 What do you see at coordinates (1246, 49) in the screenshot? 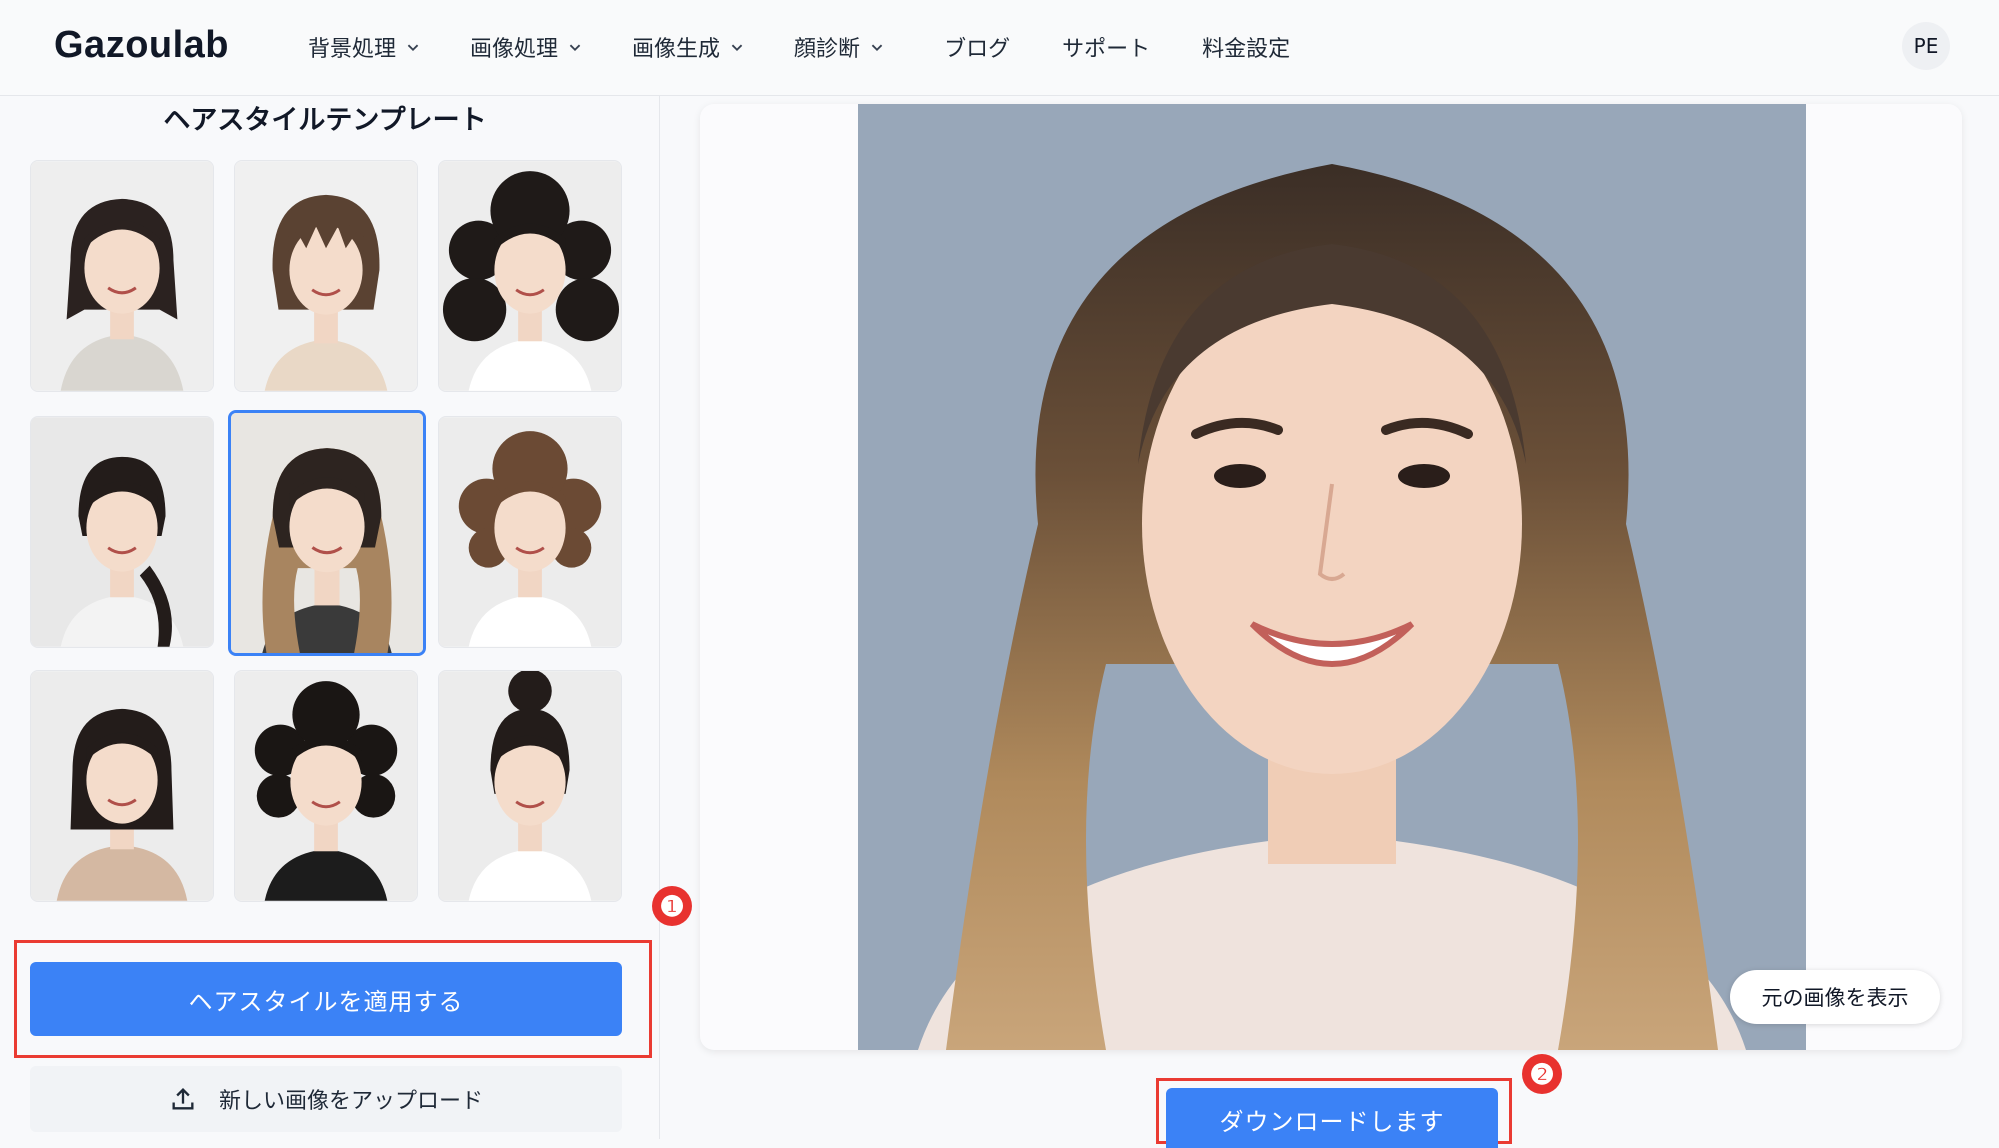
I see `nav-label: 料金設定` at bounding box center [1246, 49].